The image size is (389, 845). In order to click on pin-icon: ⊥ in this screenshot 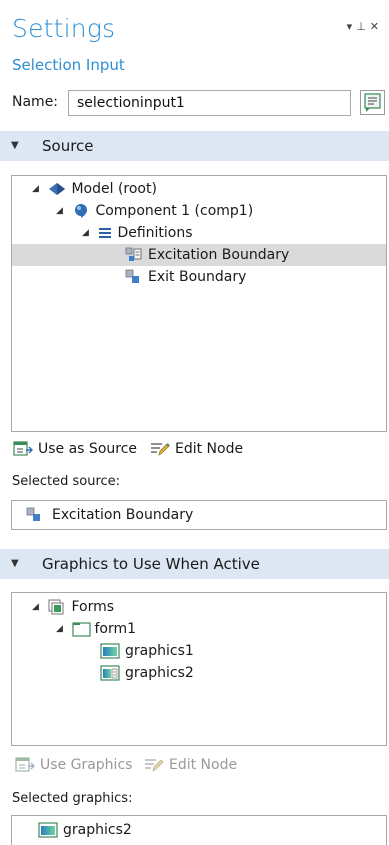, I will do `click(363, 26)`.